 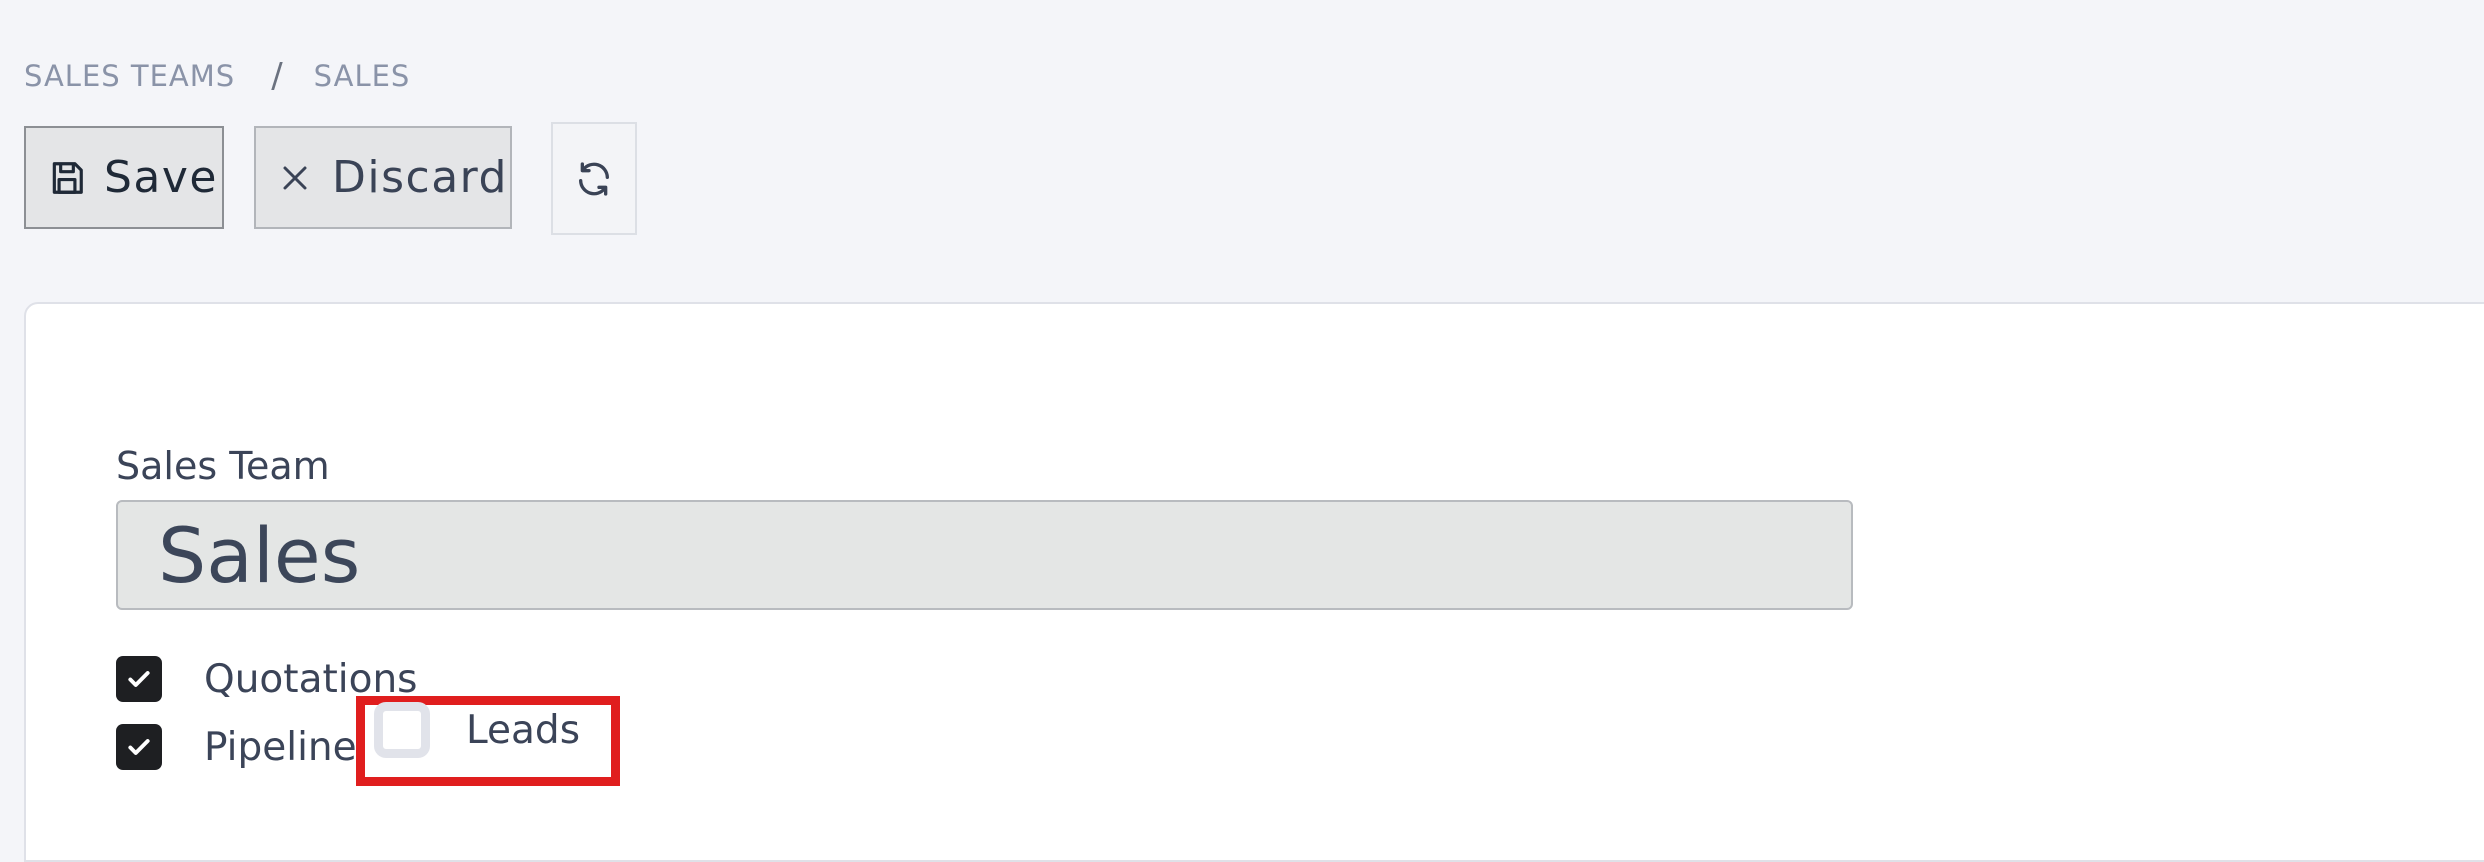 I want to click on floppy-disk-icon, so click(x=67, y=178).